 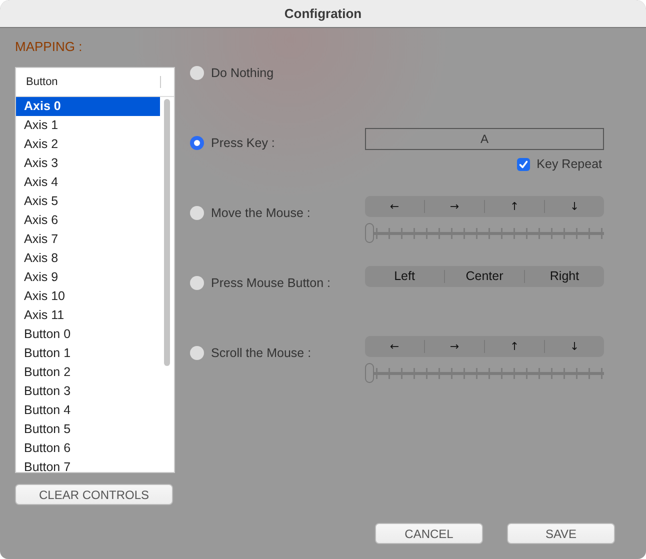 I want to click on list-item: Axis 9, so click(x=88, y=277).